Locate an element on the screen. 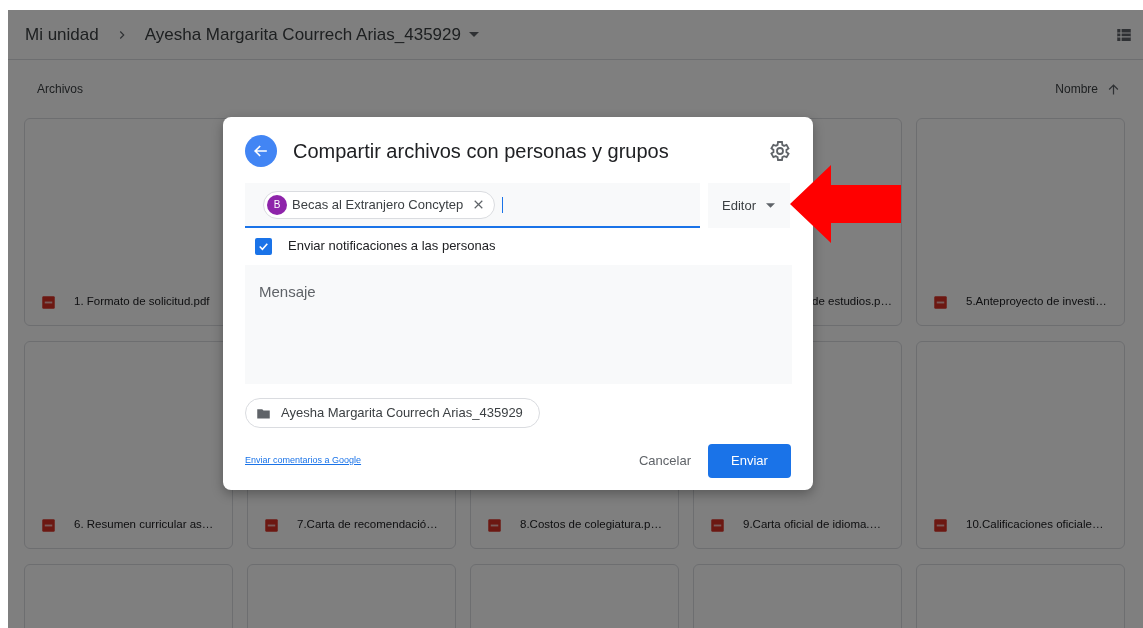 This screenshot has height=628, width=1143. folder-name: Ayesha Margarita Courrech Arias_435929 is located at coordinates (402, 413).